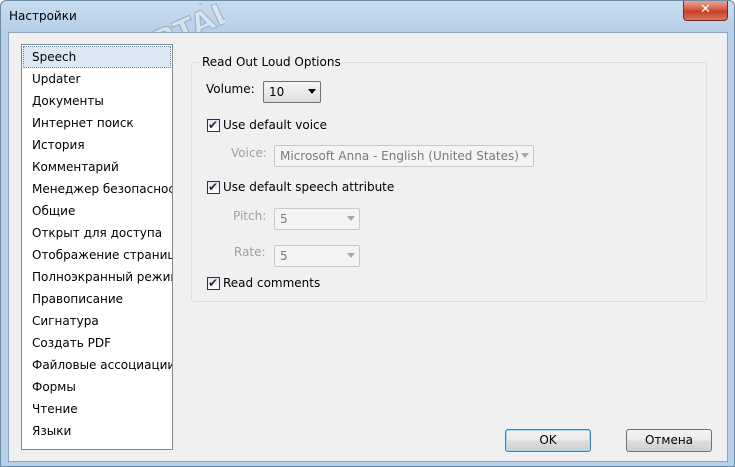  What do you see at coordinates (97, 189) in the screenshot?
I see `category-item: Менеджер безопасности` at bounding box center [97, 189].